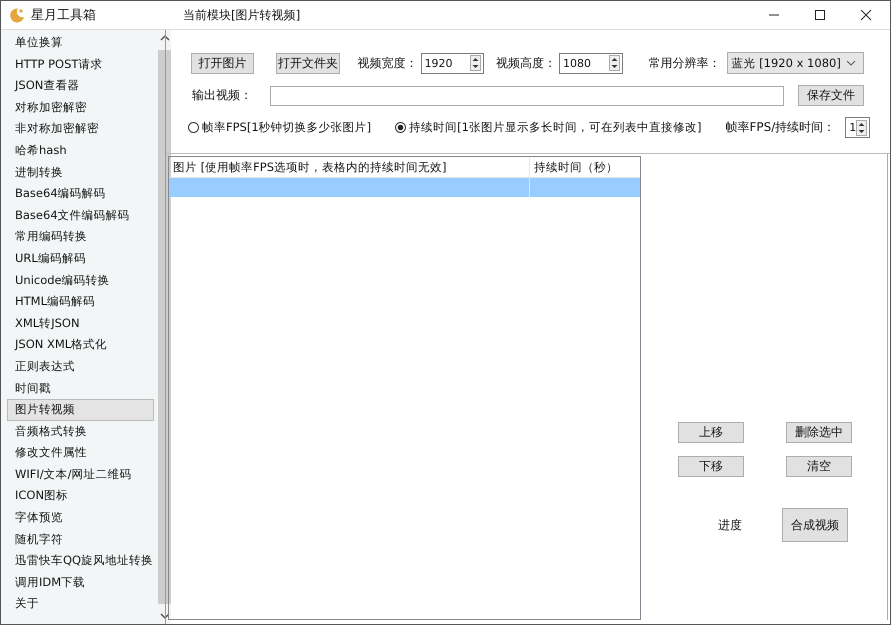 Image resolution: width=891 pixels, height=625 pixels. I want to click on sidebar-item: ICON图标, so click(80, 496).